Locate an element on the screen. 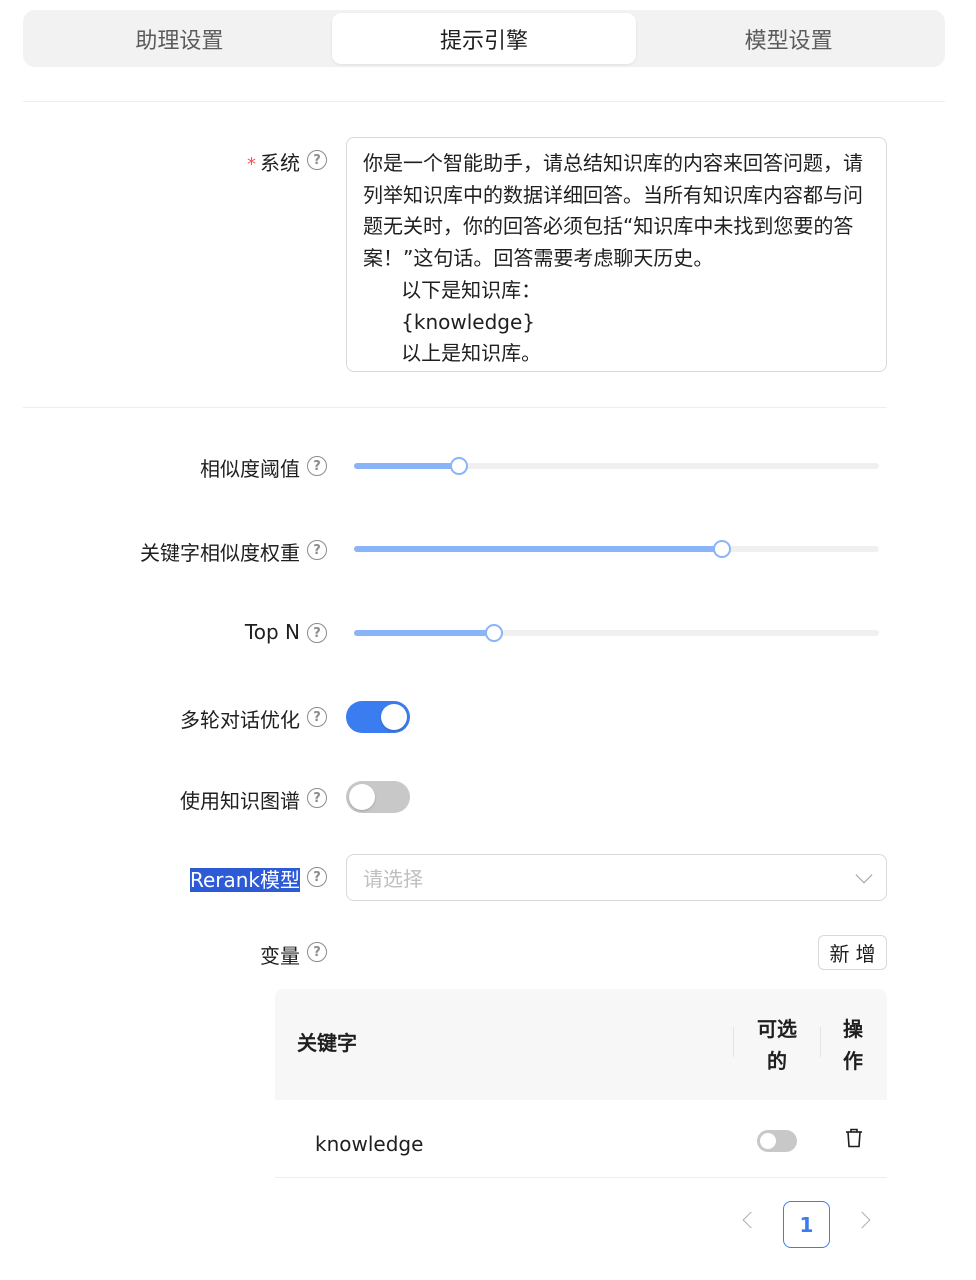 The image size is (976, 1280). knowledge-graph-label: 使用知识图谱 is located at coordinates (240, 801).